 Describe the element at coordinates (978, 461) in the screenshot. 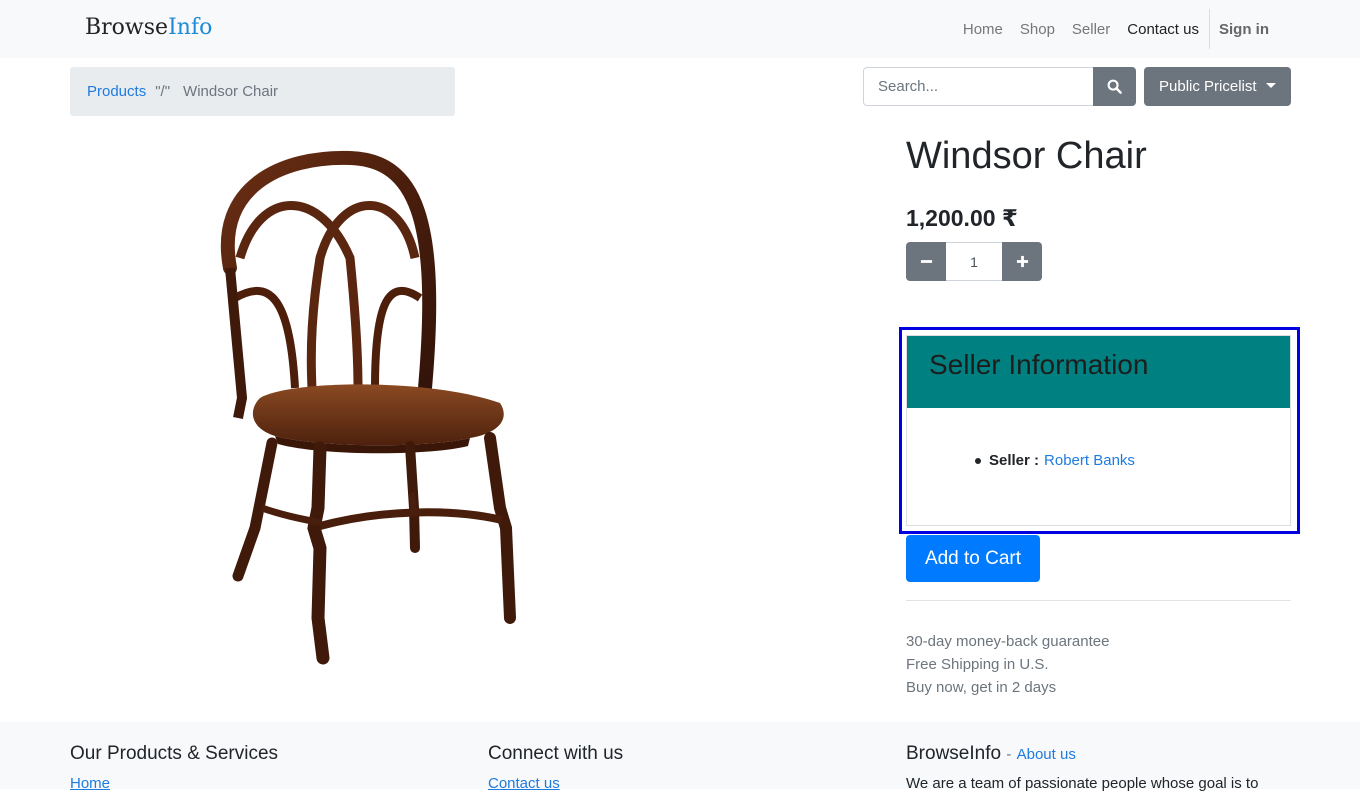

I see `list-bullet` at that location.